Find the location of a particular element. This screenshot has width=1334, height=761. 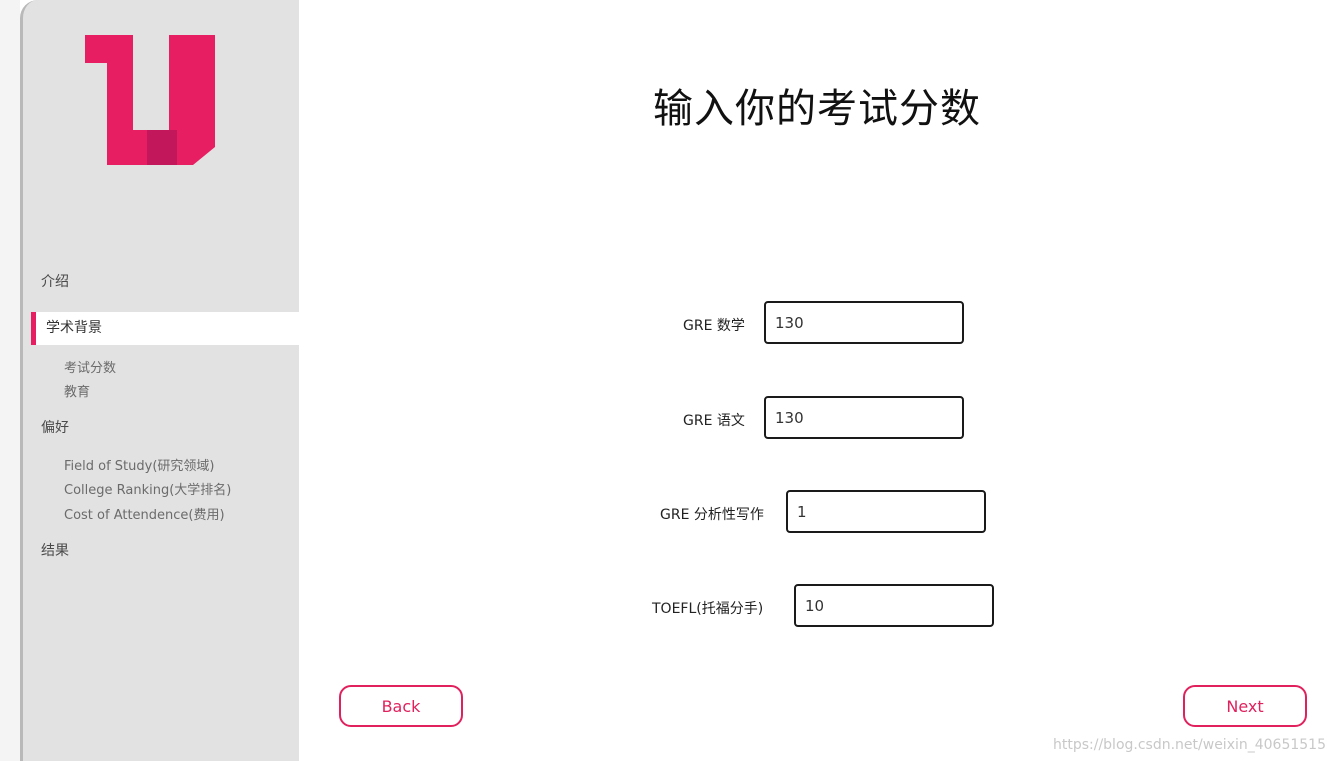

nav-results: 结果 is located at coordinates (55, 550).